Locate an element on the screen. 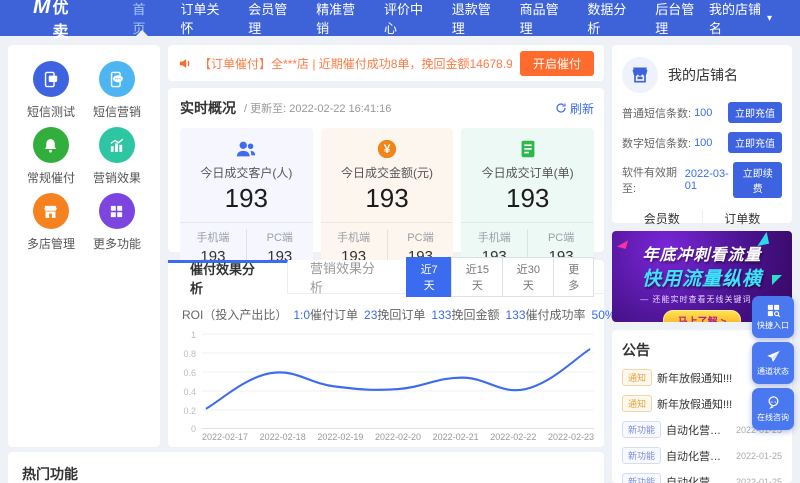  nav-item-admin: 后台管理 is located at coordinates (675, 18).